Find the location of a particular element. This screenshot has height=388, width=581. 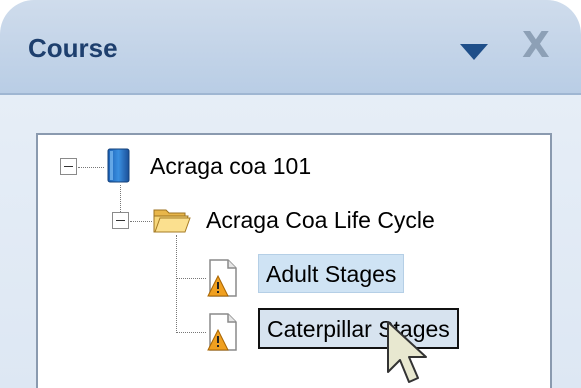

folder-open-icon is located at coordinates (172, 221).